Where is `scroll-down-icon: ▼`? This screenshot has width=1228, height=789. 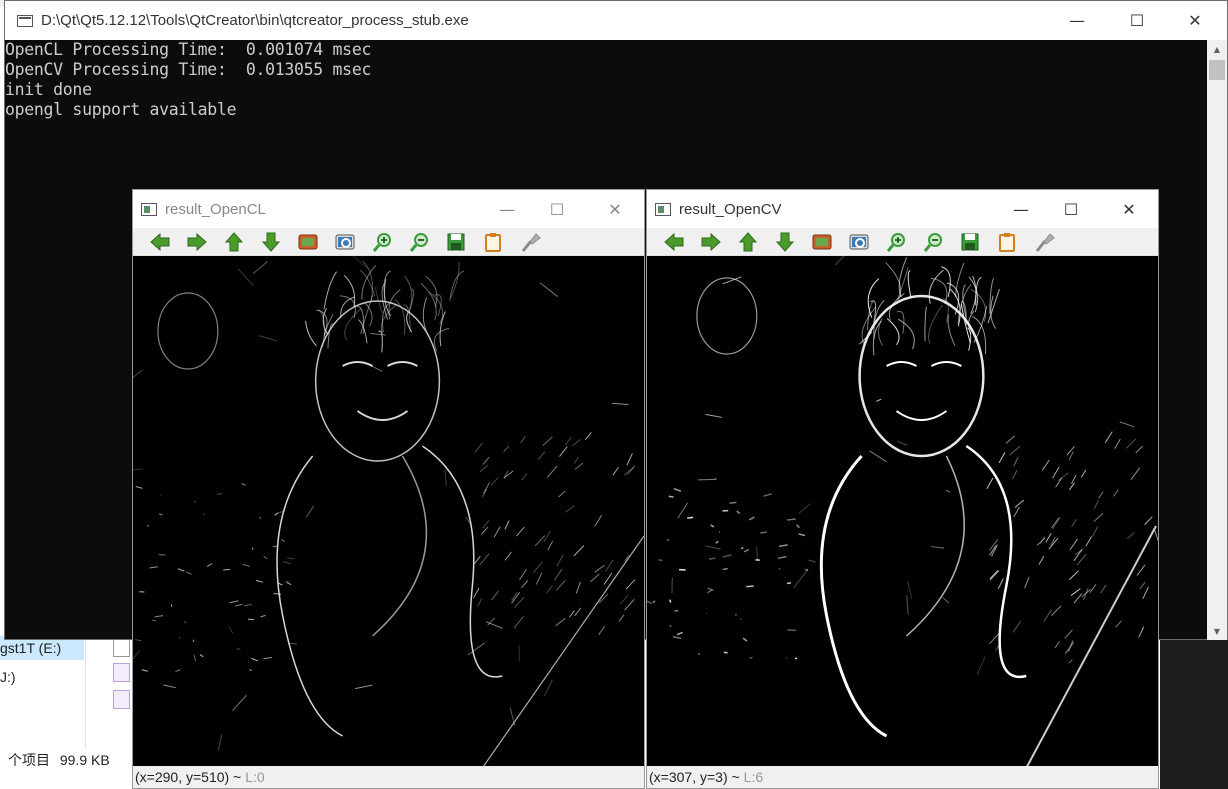 scroll-down-icon: ▼ is located at coordinates (1217, 631).